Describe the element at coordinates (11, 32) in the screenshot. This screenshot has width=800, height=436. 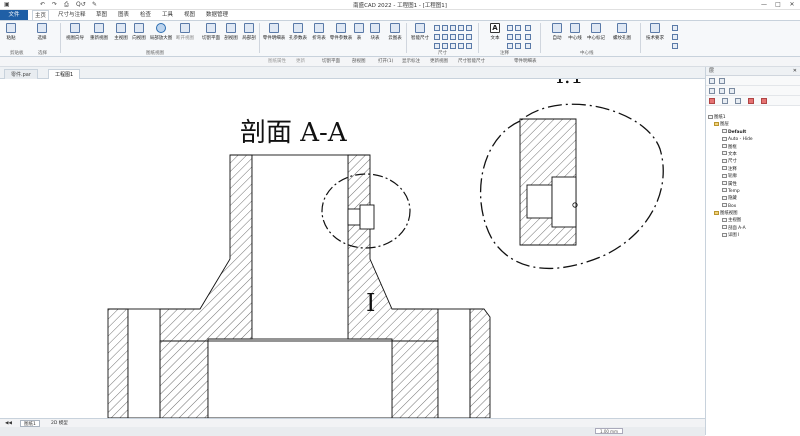
I see `paste-button: 粘贴` at that location.